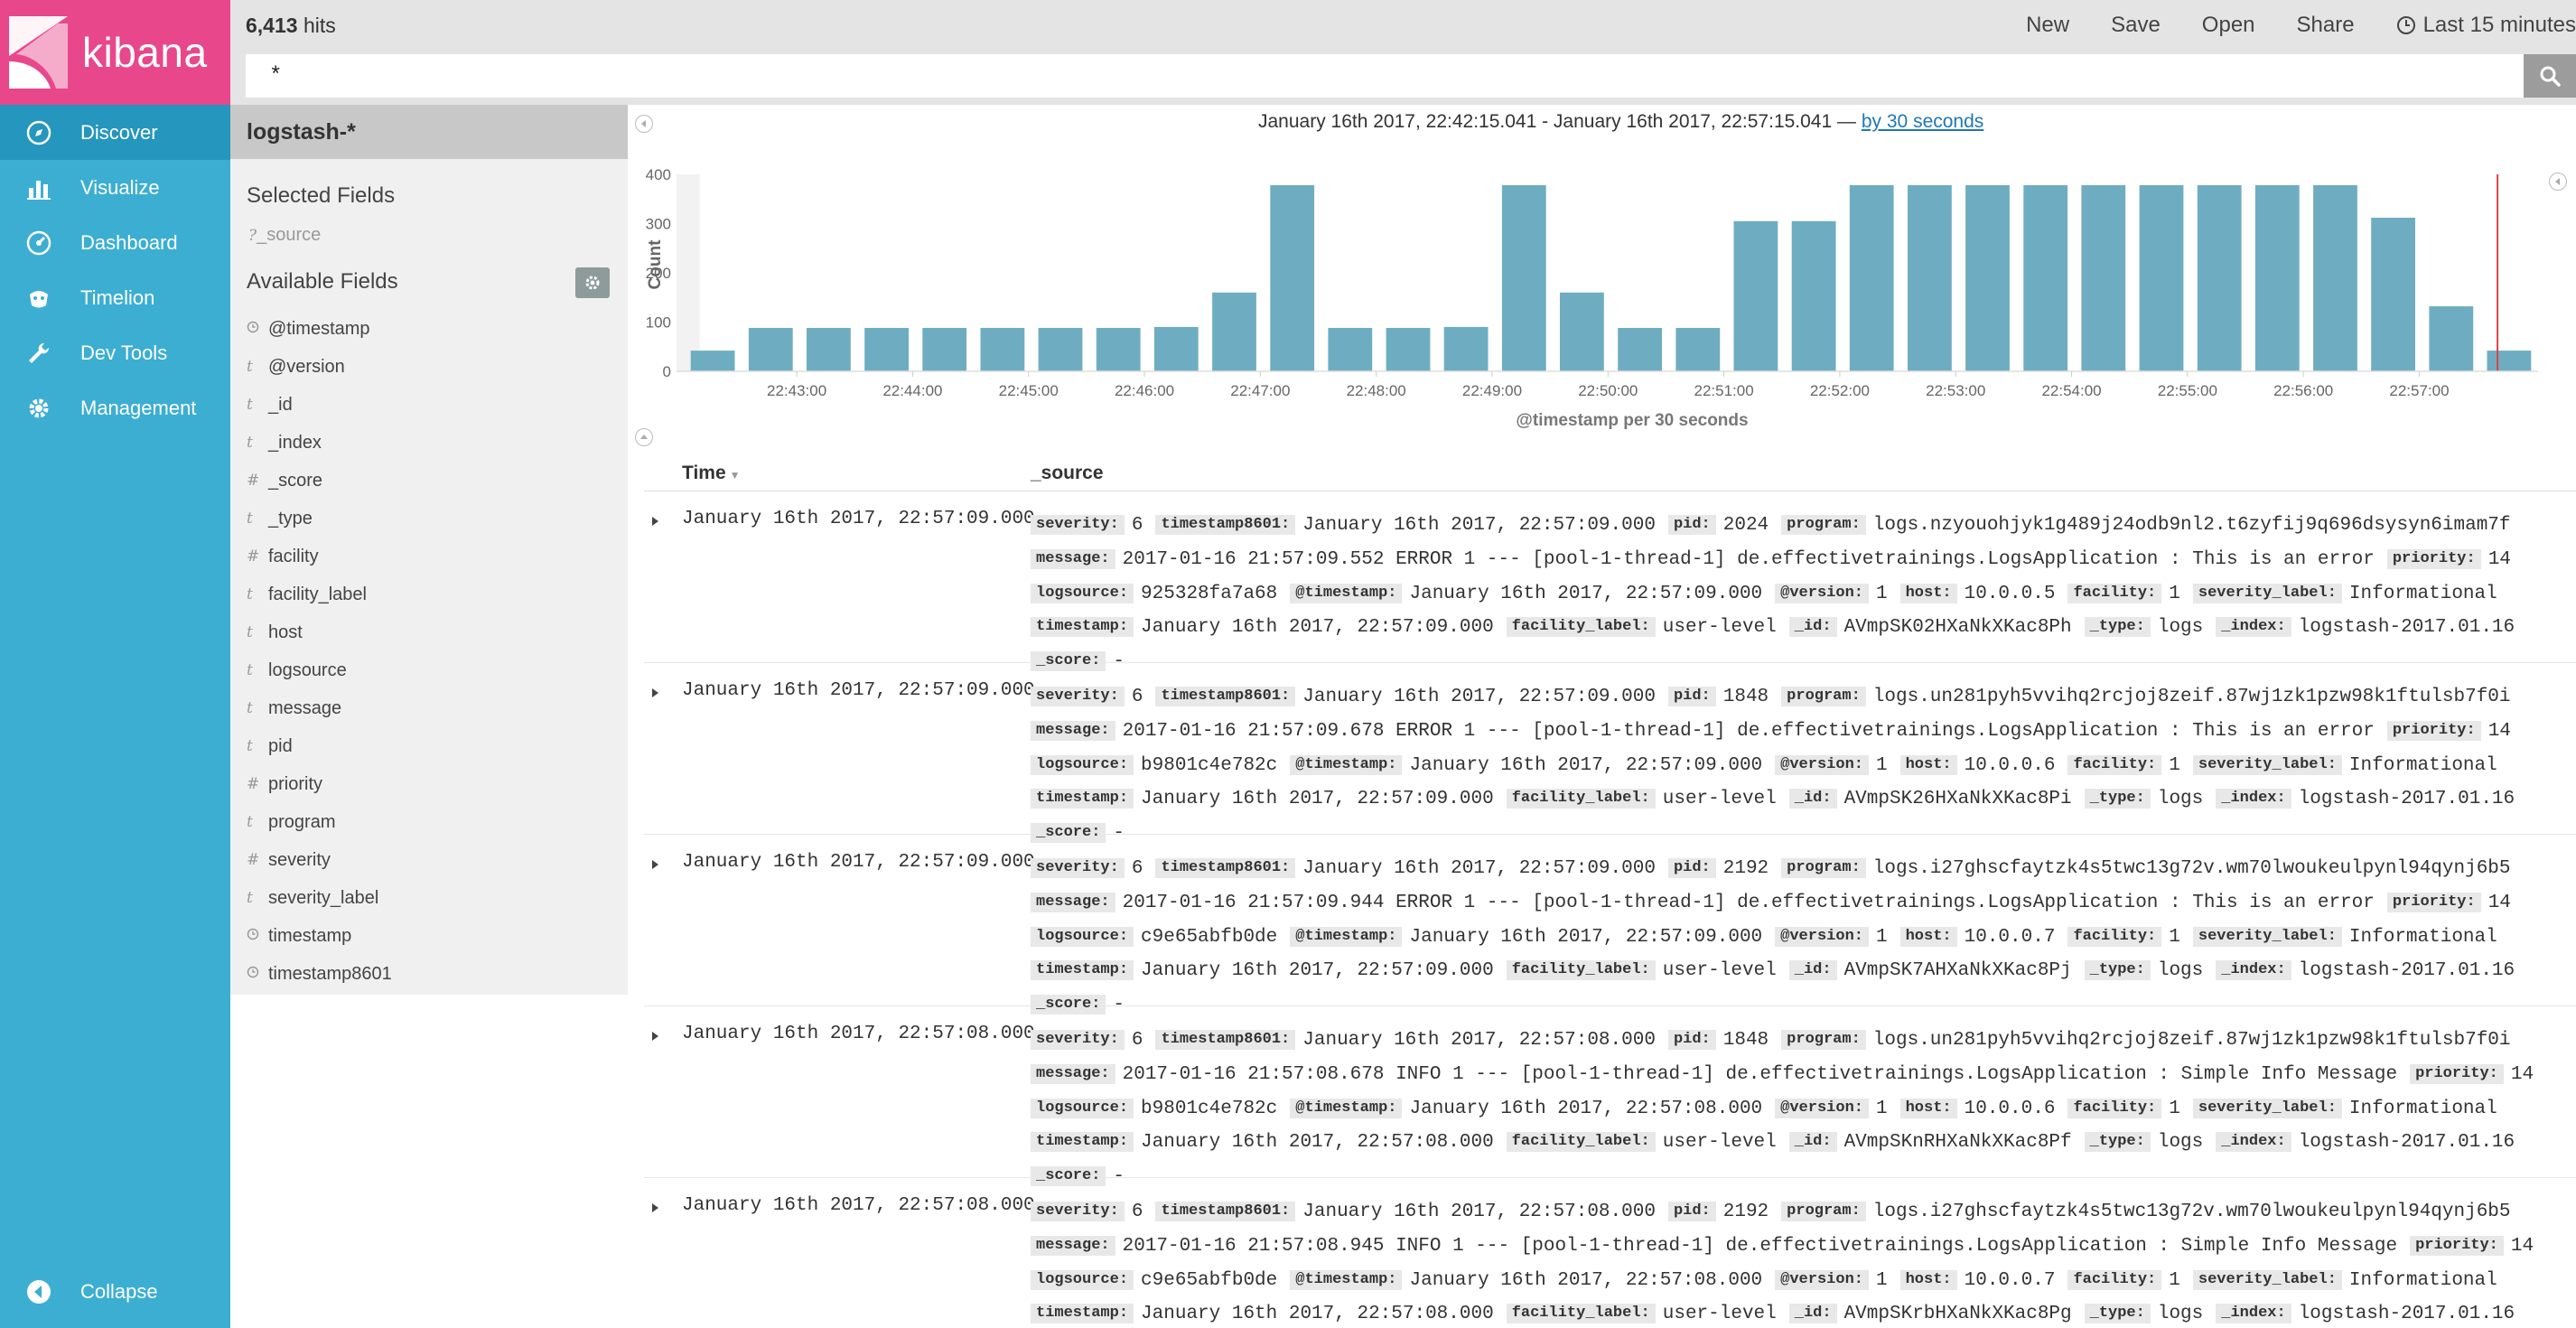 The image size is (2576, 1328). Describe the element at coordinates (2558, 182) in the screenshot. I see `expand-chart-button` at that location.